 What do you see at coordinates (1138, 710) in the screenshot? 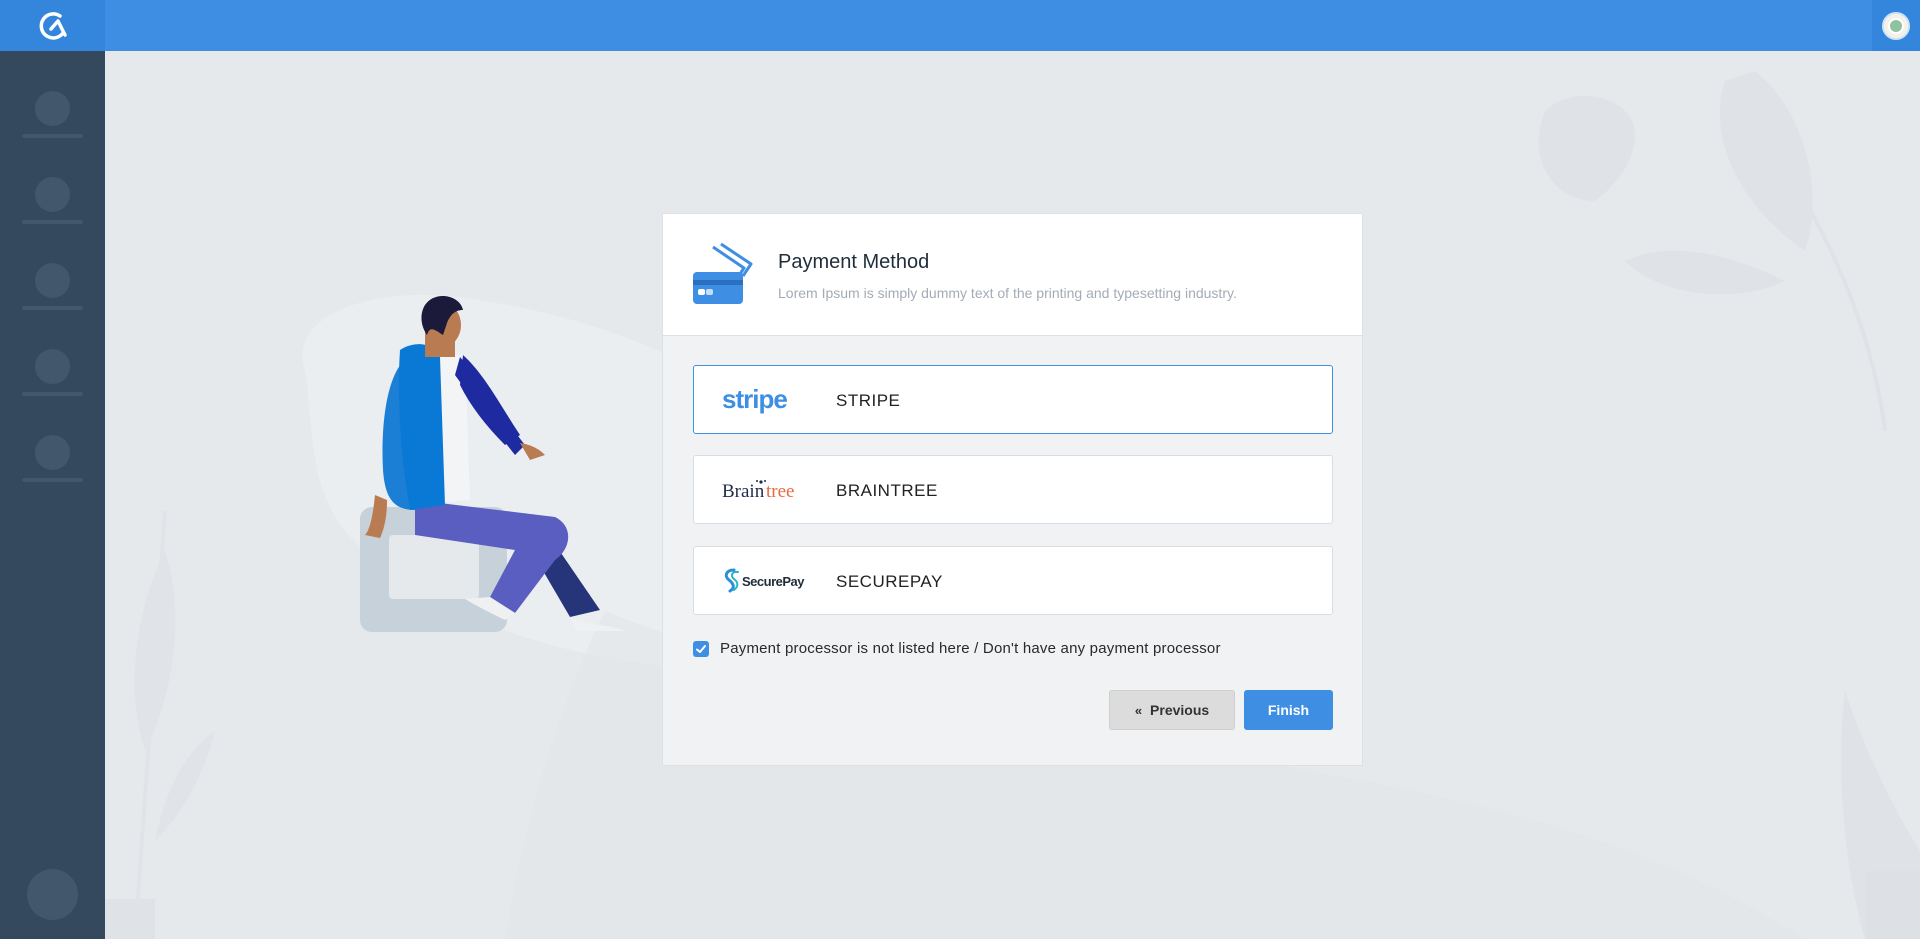
I see `double-chevron-left-icon: «` at bounding box center [1138, 710].